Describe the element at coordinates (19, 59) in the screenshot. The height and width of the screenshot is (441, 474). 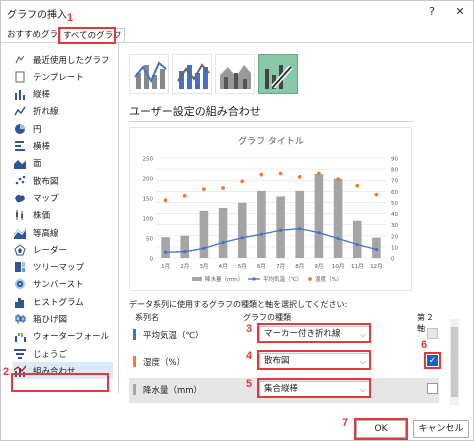
I see `recent-icon` at that location.